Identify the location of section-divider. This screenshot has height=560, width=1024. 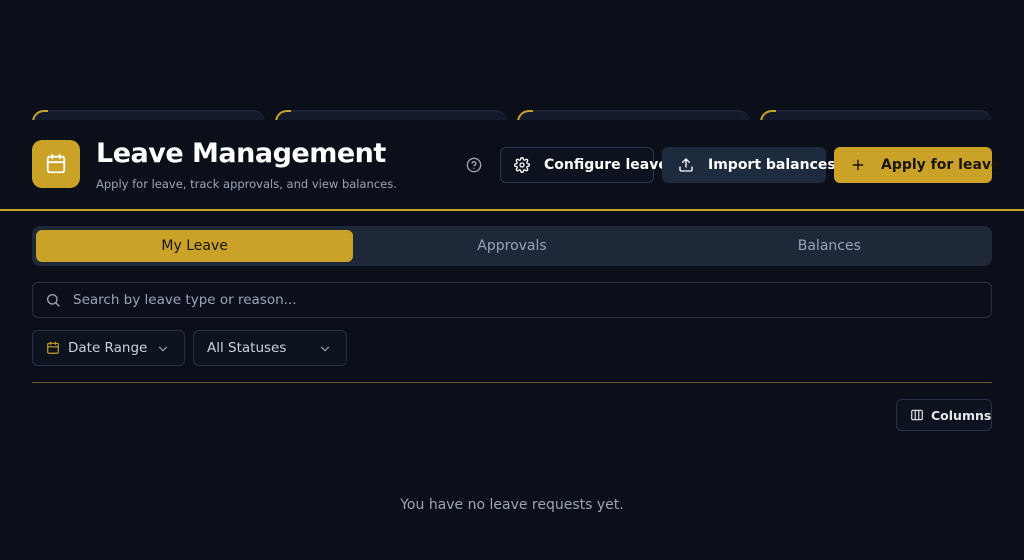
(512, 382).